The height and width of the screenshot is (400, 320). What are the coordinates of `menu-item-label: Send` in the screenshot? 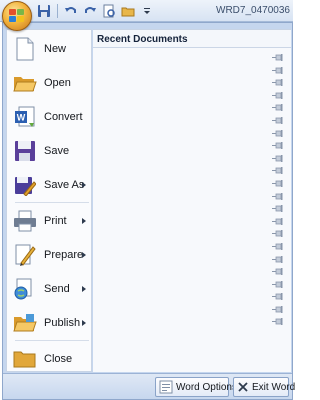 It's located at (57, 289).